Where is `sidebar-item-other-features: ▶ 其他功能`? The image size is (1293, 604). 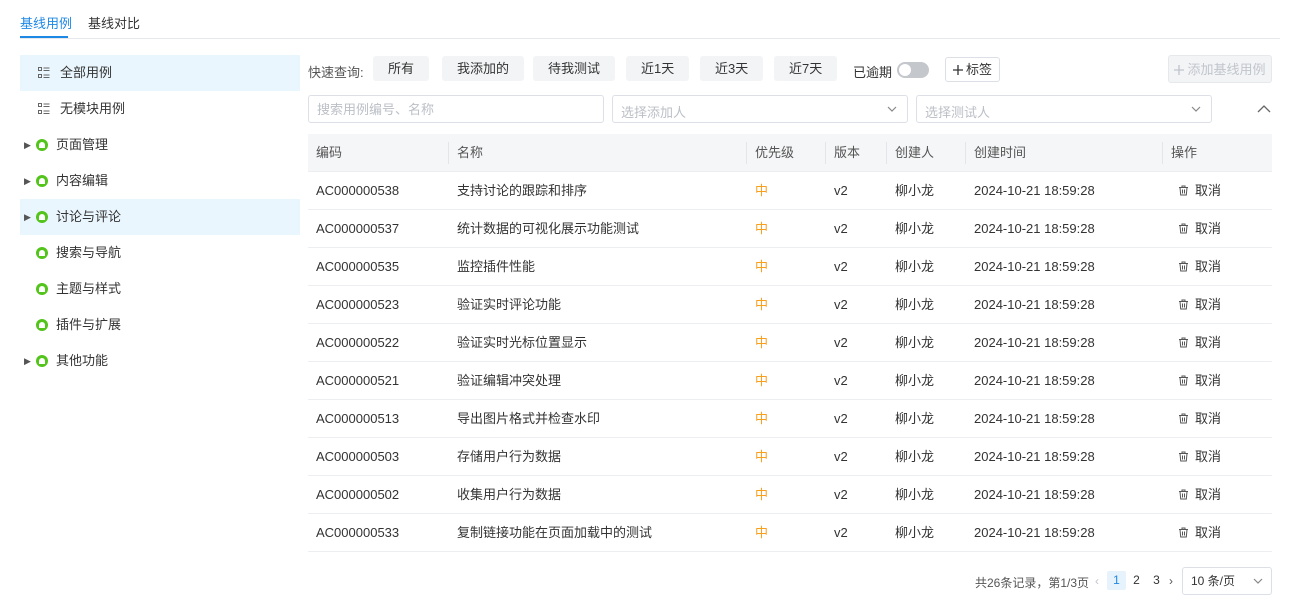 sidebar-item-other-features: ▶ 其他功能 is located at coordinates (160, 361).